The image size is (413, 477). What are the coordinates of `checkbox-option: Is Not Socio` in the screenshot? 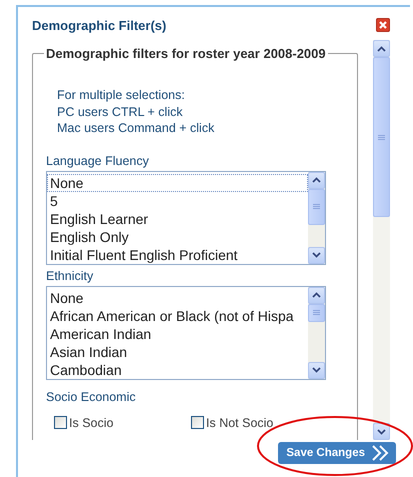 It's located at (259, 423).